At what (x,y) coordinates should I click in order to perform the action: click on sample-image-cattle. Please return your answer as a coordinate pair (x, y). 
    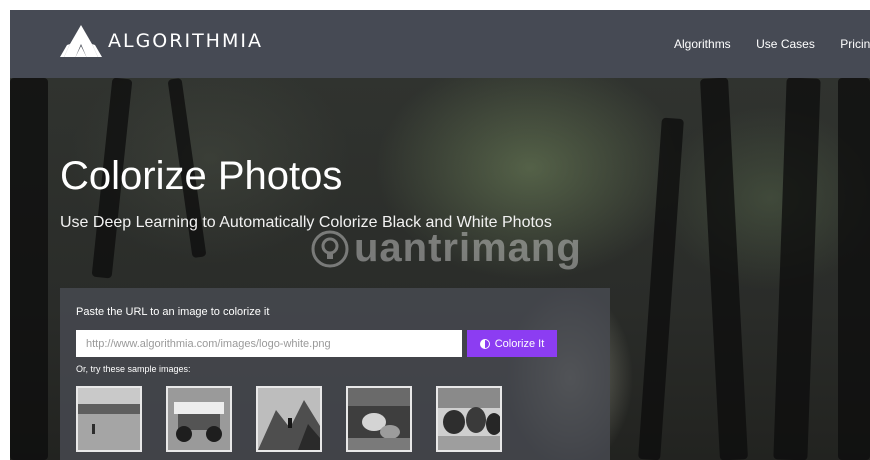
    Looking at the image, I should click on (469, 419).